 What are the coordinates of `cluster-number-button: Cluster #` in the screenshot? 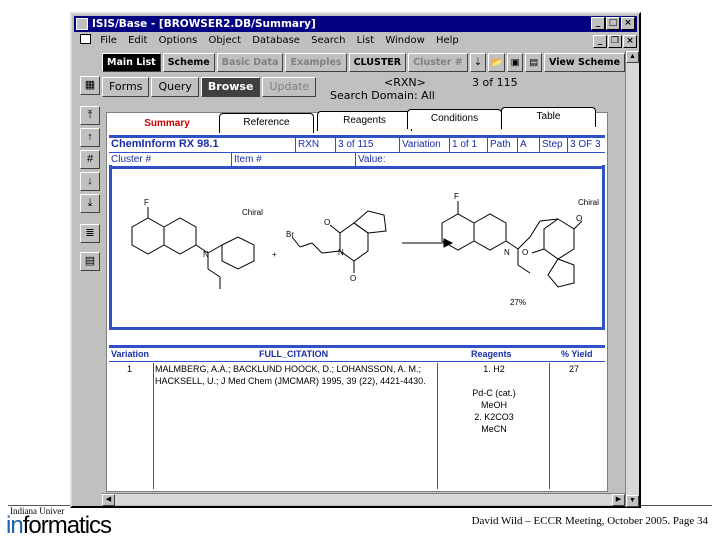 It's located at (438, 62).